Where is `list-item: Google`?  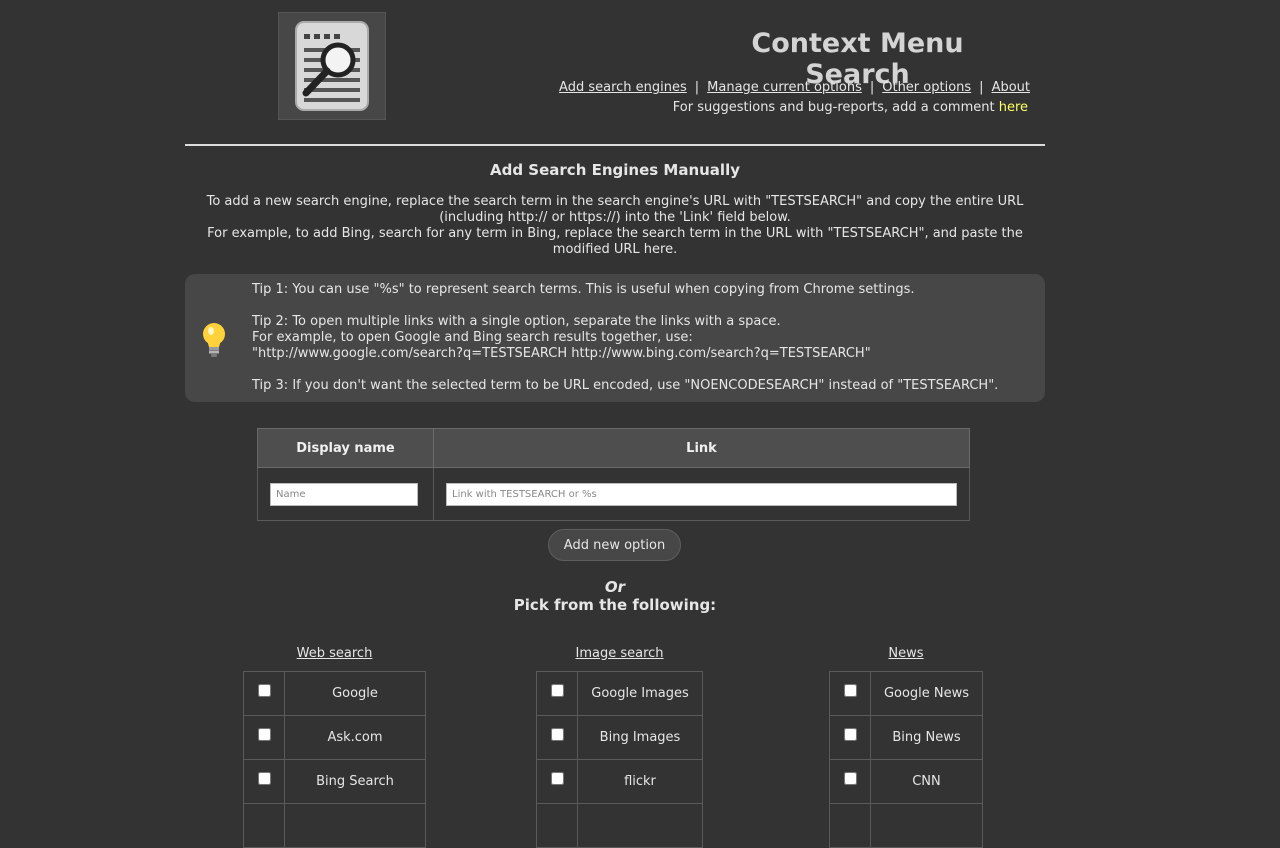
list-item: Google is located at coordinates (334, 693).